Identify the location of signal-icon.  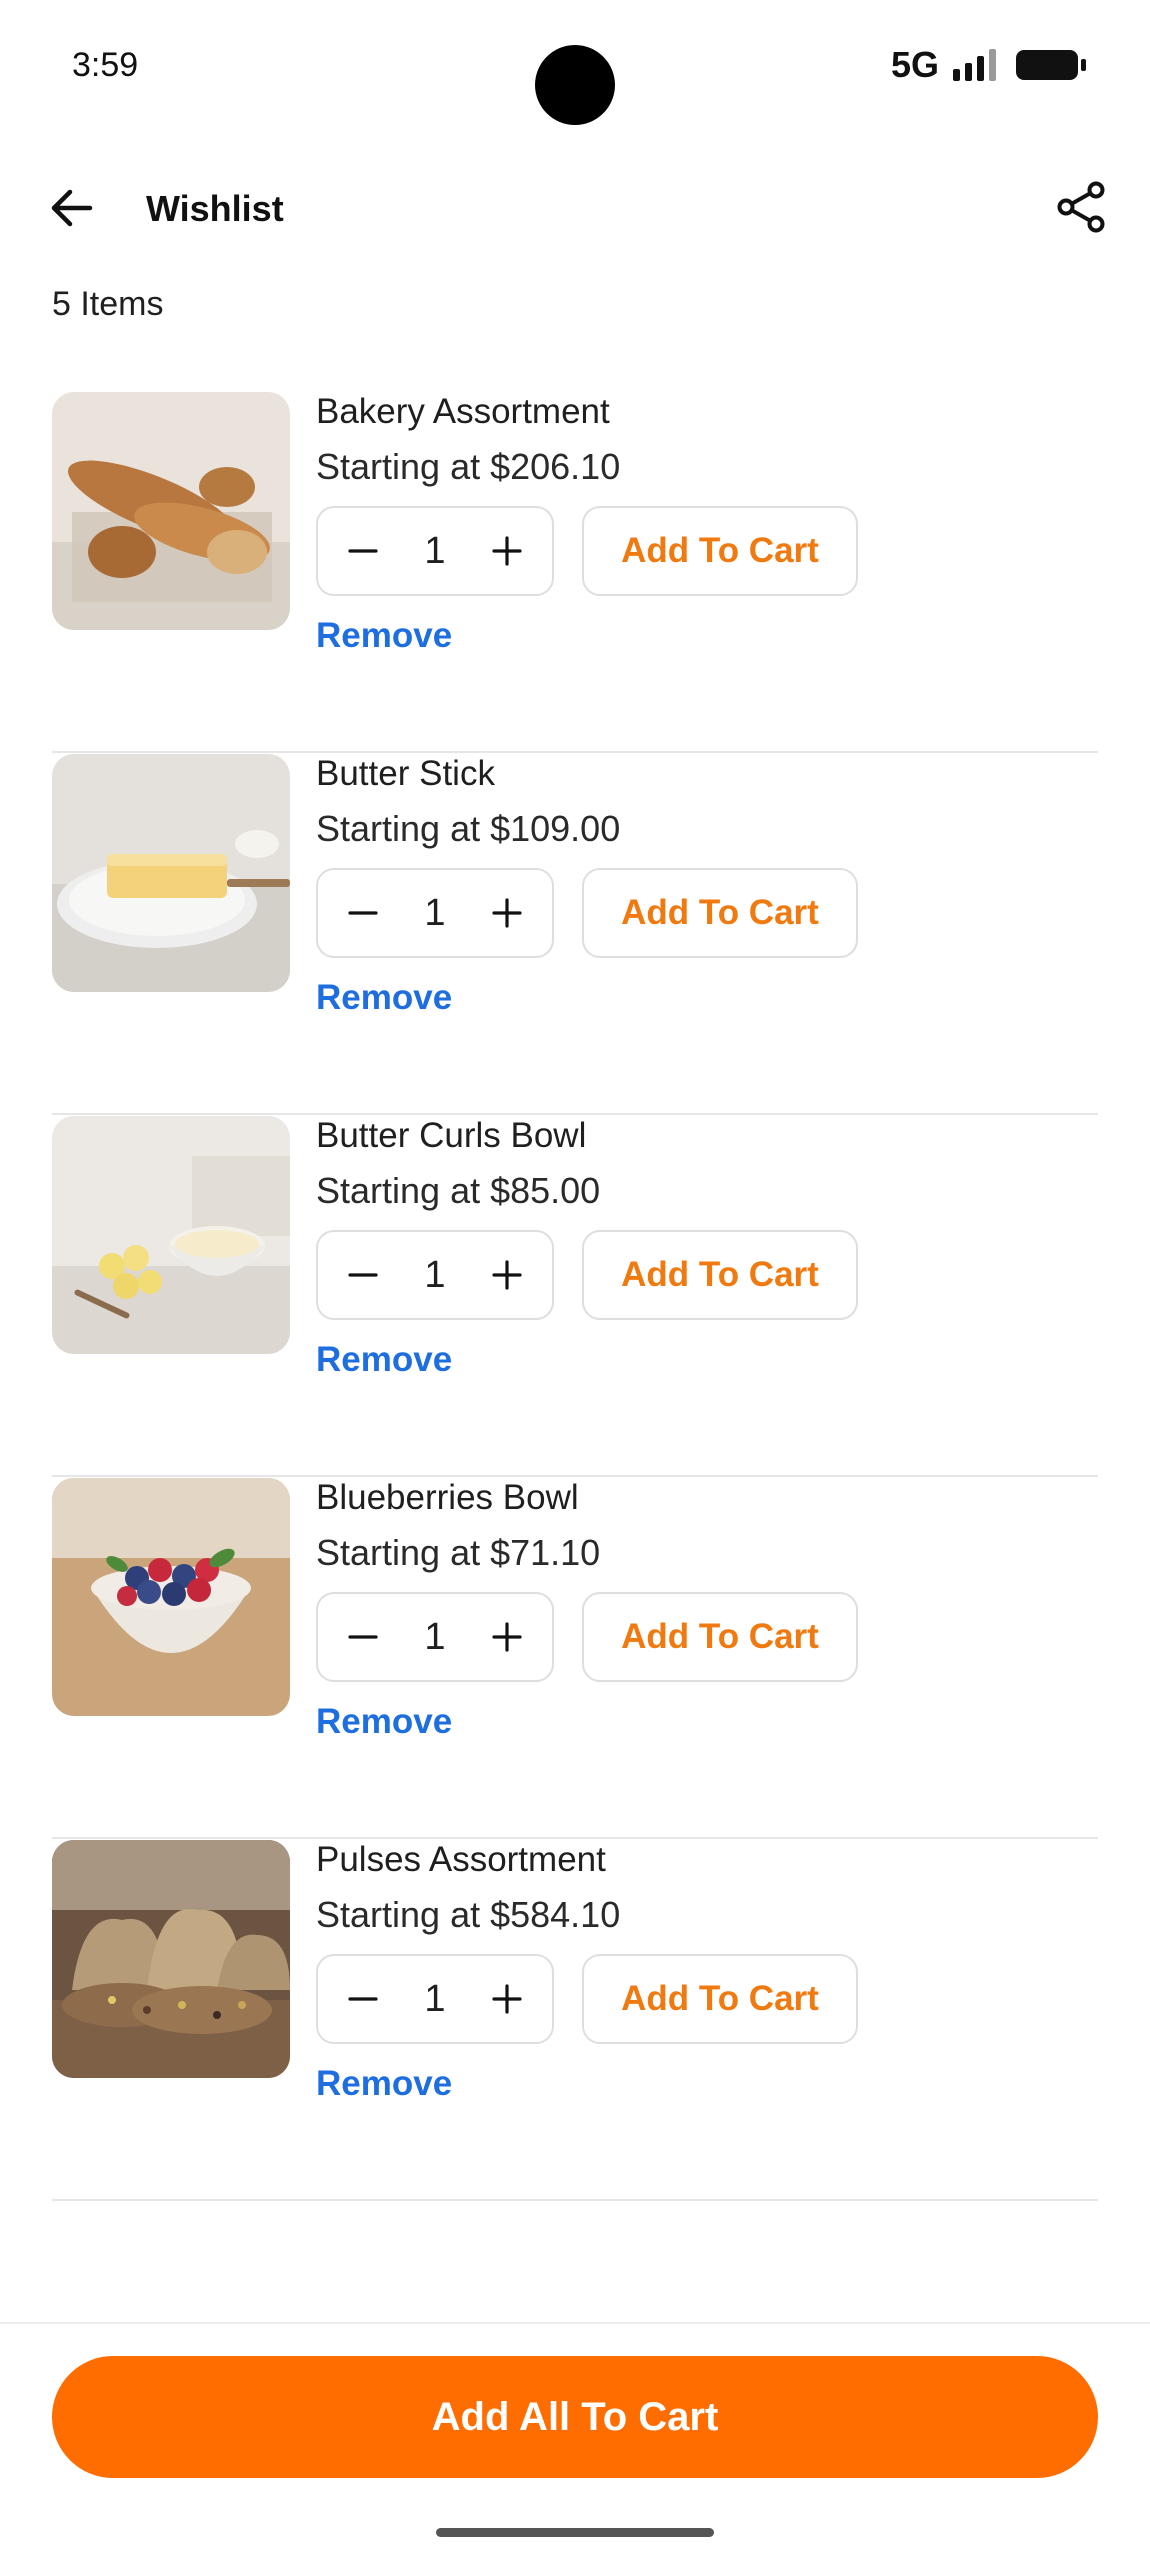
(974, 65).